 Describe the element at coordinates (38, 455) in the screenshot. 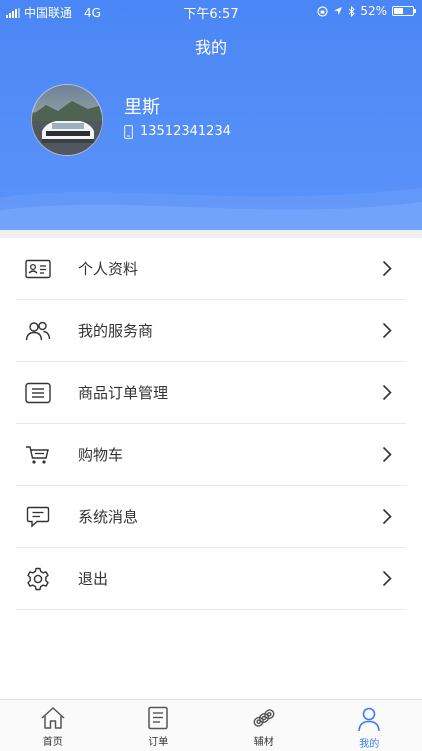

I see `cart-icon` at that location.